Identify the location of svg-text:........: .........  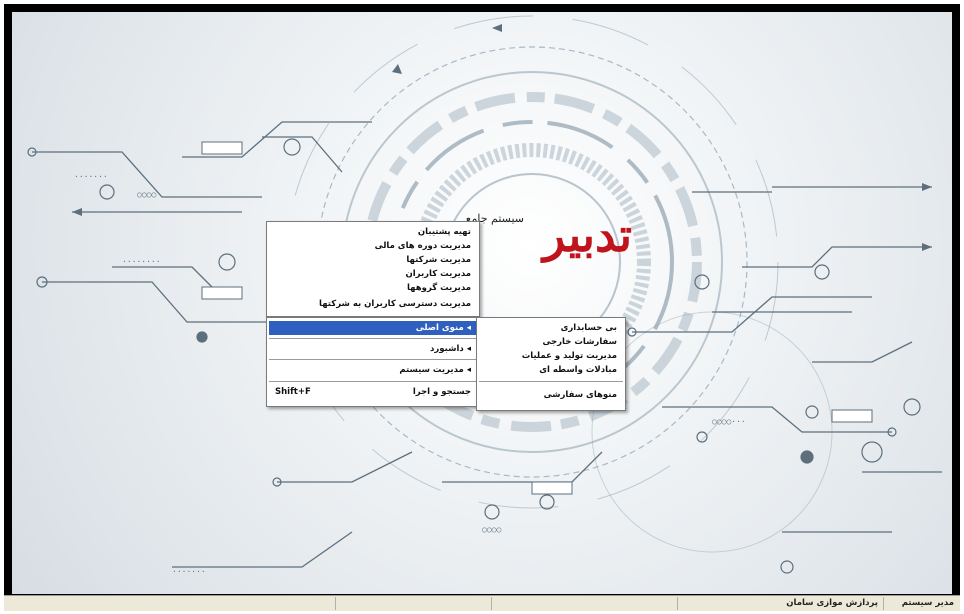
(141, 259).